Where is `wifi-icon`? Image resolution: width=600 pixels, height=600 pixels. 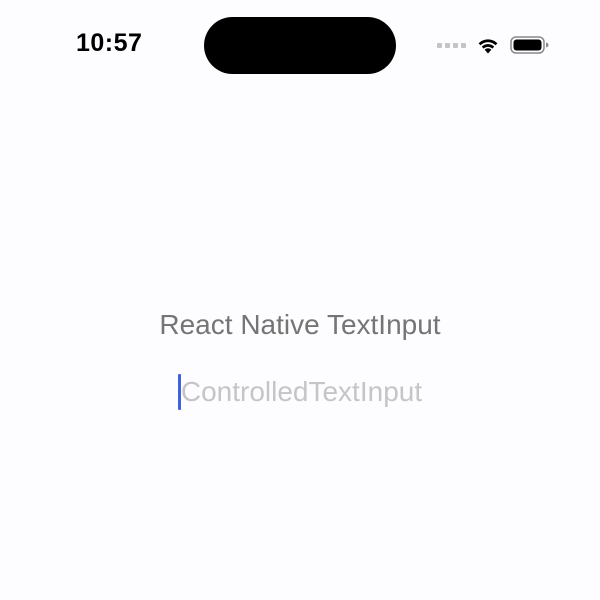 wifi-icon is located at coordinates (488, 46).